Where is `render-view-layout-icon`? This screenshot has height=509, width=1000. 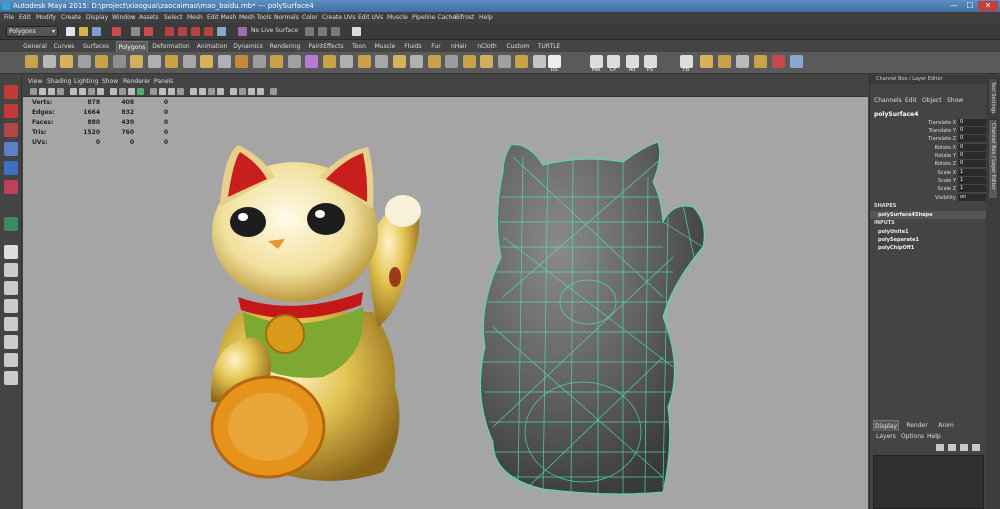 render-view-layout-icon is located at coordinates (11, 378).